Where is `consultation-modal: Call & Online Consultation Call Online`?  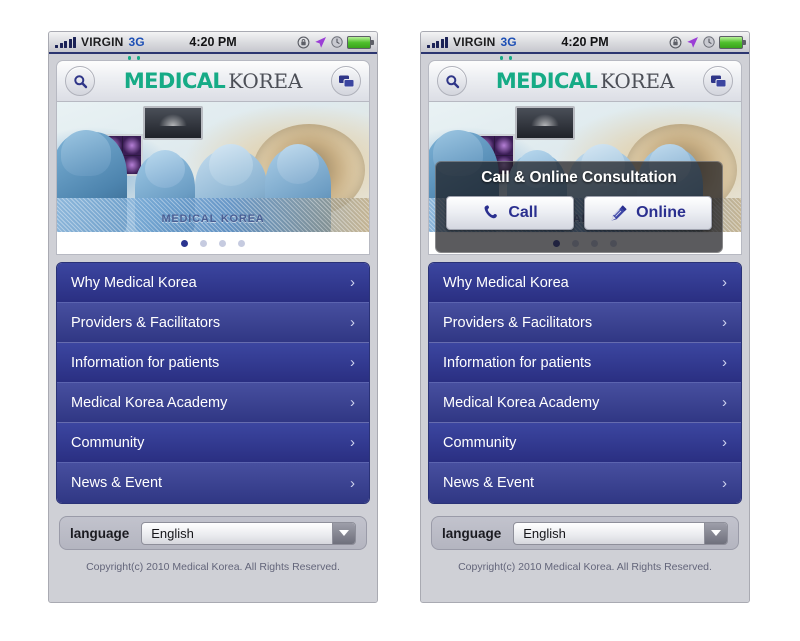
consultation-modal: Call & Online Consultation Call Online is located at coordinates (579, 207).